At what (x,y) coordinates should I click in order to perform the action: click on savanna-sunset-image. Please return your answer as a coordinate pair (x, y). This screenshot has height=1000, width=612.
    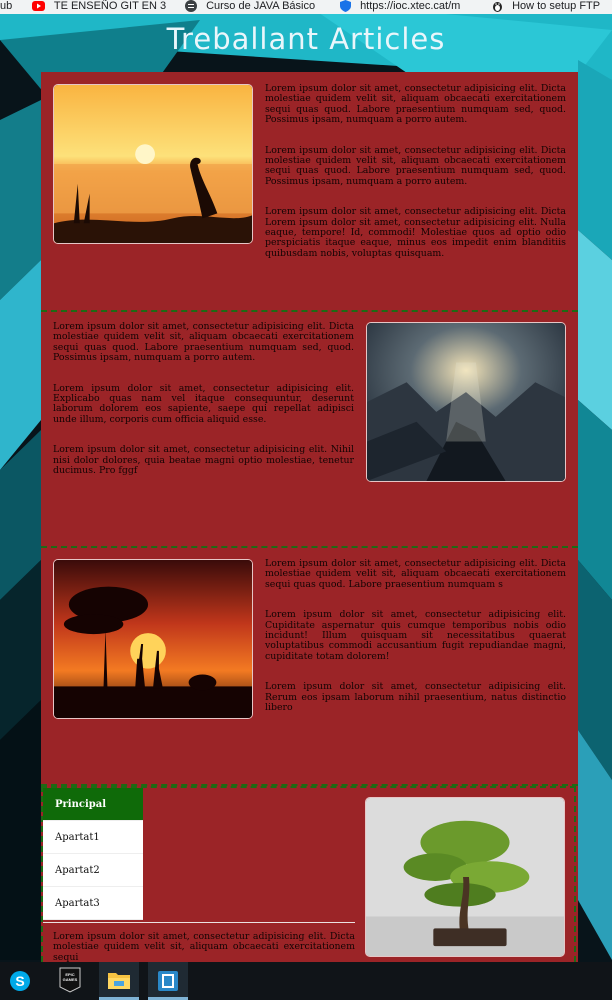
    Looking at the image, I should click on (153, 639).